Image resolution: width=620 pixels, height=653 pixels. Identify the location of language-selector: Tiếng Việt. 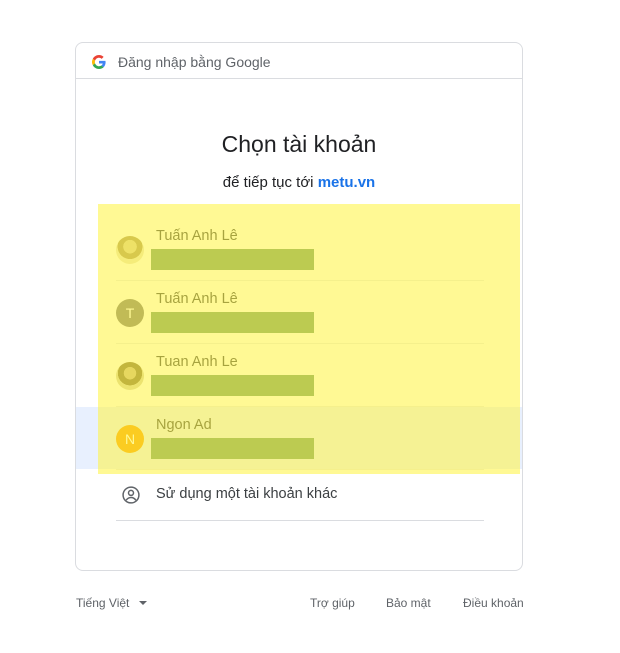
(112, 603).